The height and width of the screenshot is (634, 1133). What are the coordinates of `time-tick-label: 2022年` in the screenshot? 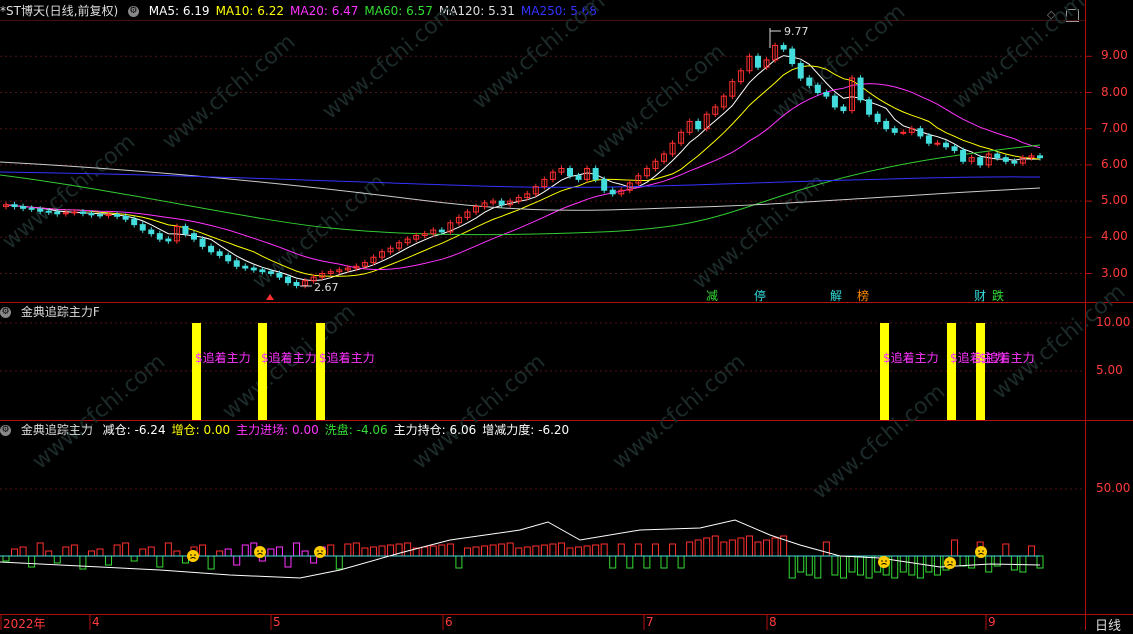 It's located at (24, 624).